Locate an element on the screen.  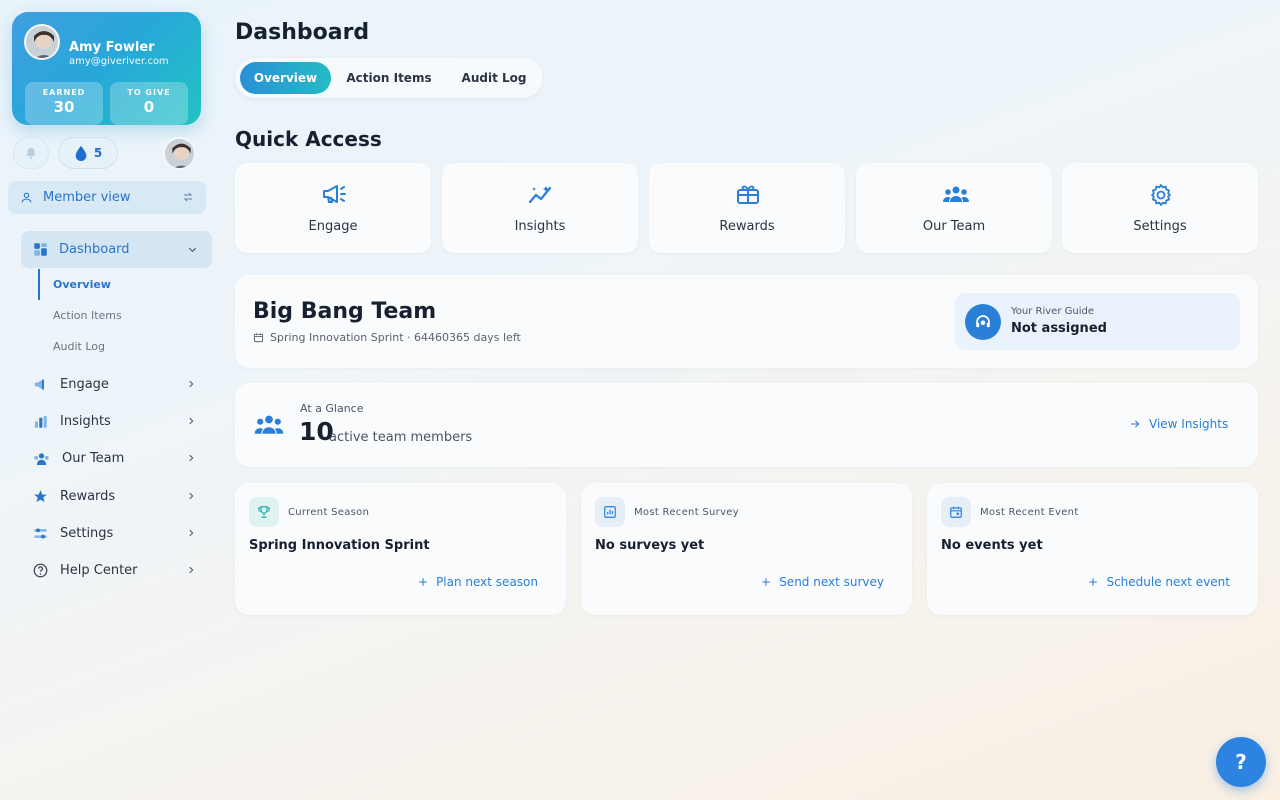
arrow-right-icon is located at coordinates (1135, 424).